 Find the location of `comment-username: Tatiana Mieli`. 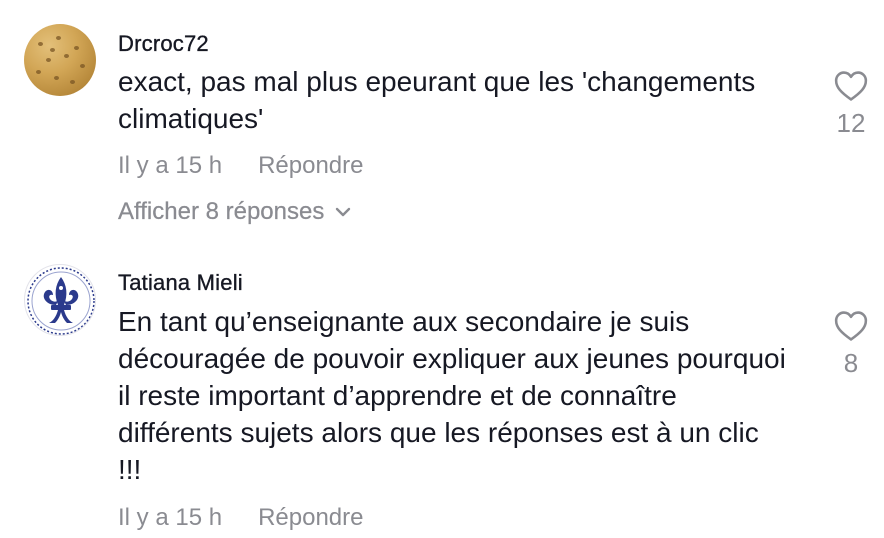

comment-username: Tatiana Mieli is located at coordinates (180, 283).